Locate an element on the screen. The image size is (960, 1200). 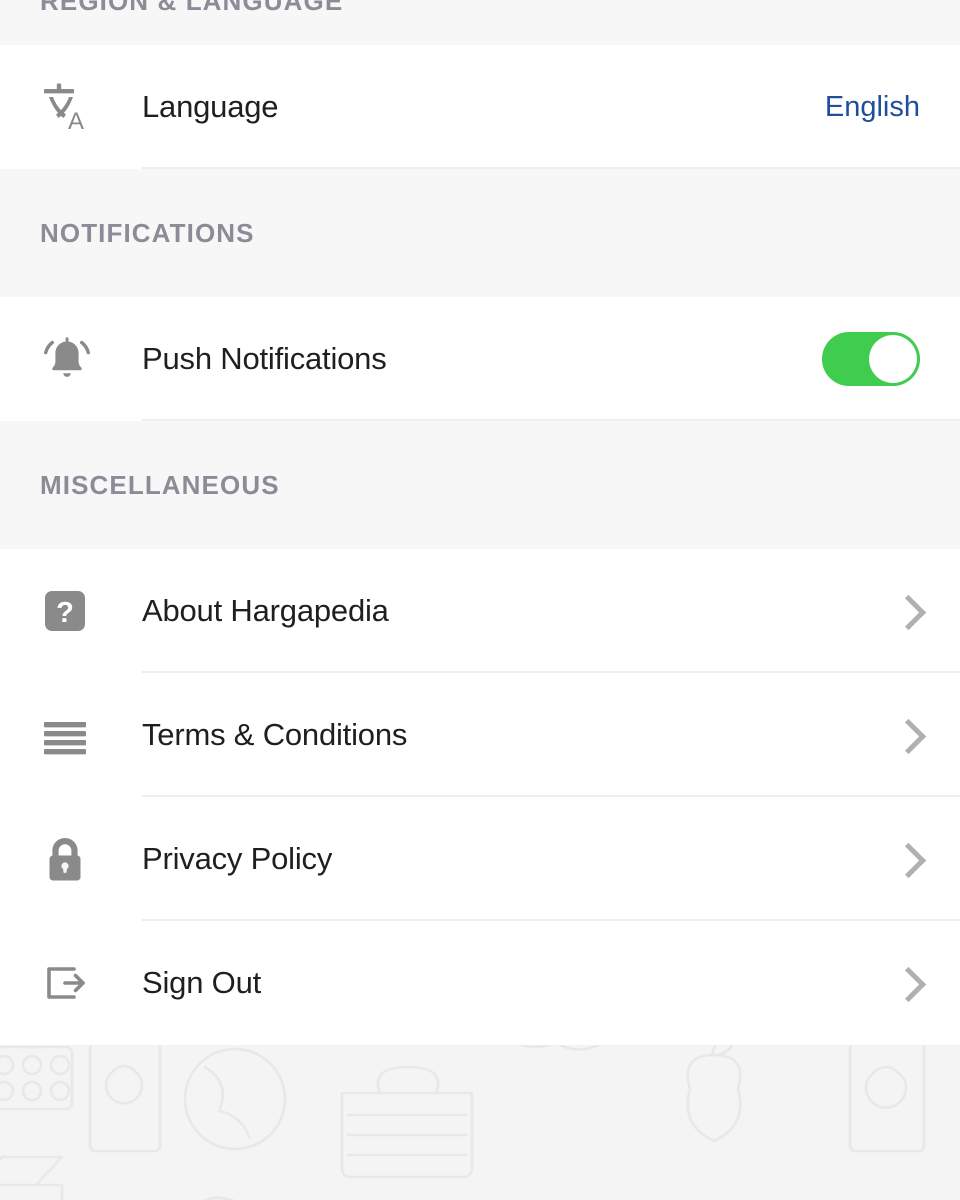
settings-row-push-notifications: Push Notifications is located at coordinates (480, 359).